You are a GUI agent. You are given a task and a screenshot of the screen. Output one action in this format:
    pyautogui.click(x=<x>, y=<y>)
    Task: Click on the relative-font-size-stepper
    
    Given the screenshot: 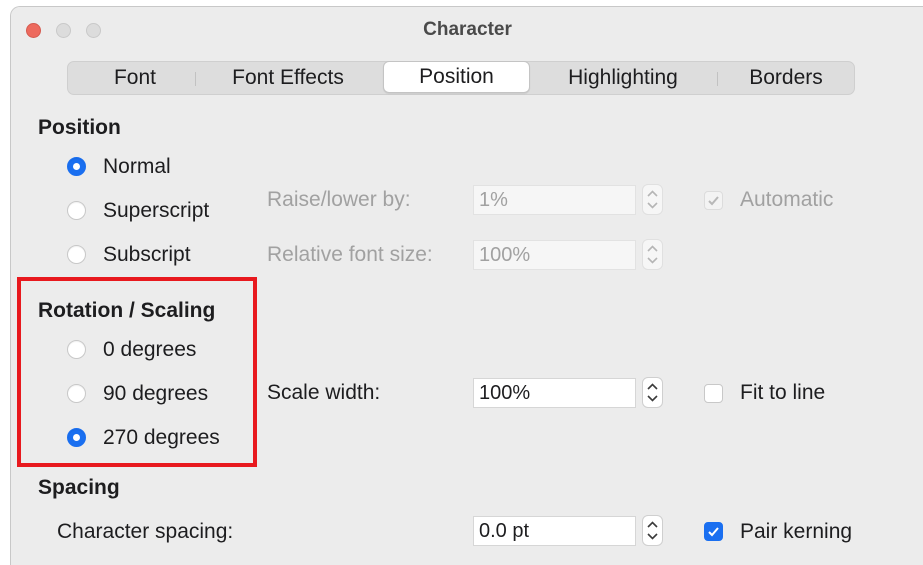 What is the action you would take?
    pyautogui.click(x=652, y=254)
    